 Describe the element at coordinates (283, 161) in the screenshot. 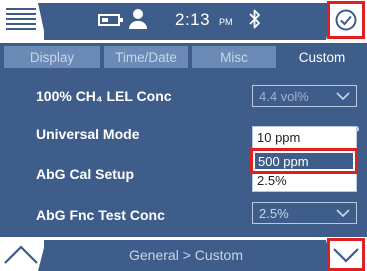

I see `dropdown-option-label: 500 ppm` at that location.